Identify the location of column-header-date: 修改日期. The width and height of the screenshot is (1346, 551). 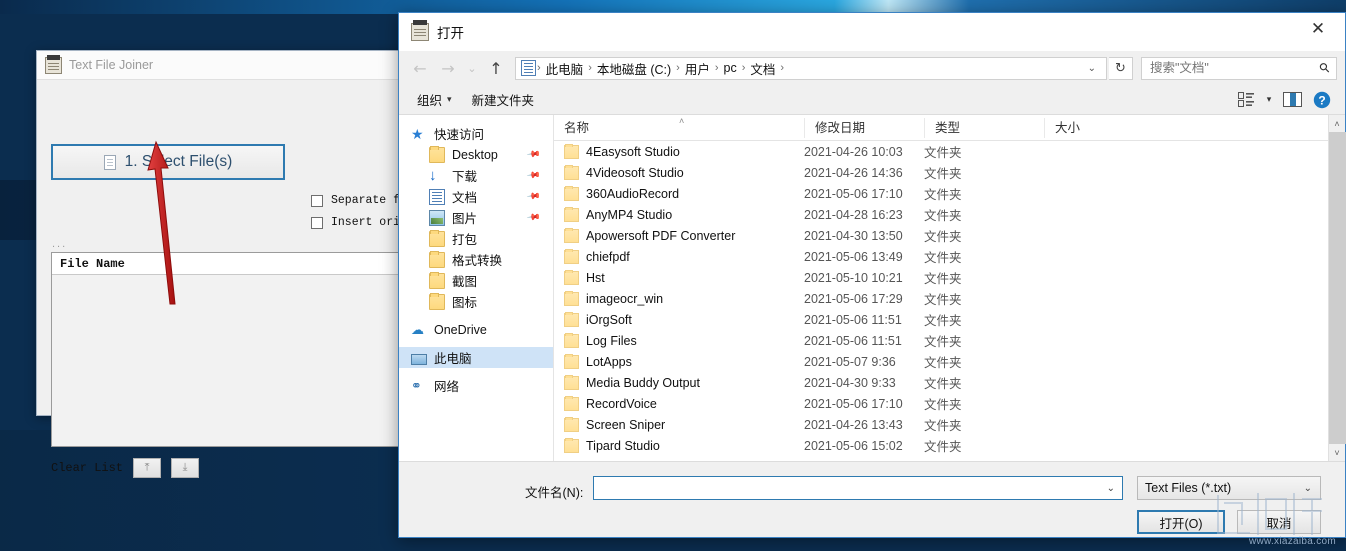
(864, 127).